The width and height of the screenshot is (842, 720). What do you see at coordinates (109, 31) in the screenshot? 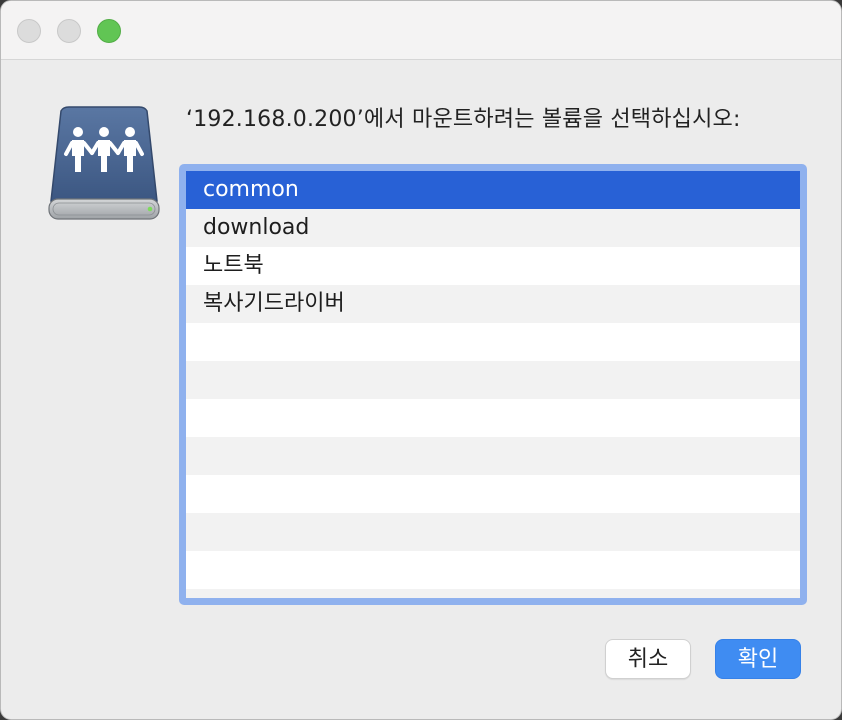
I see `zoom-window-button` at bounding box center [109, 31].